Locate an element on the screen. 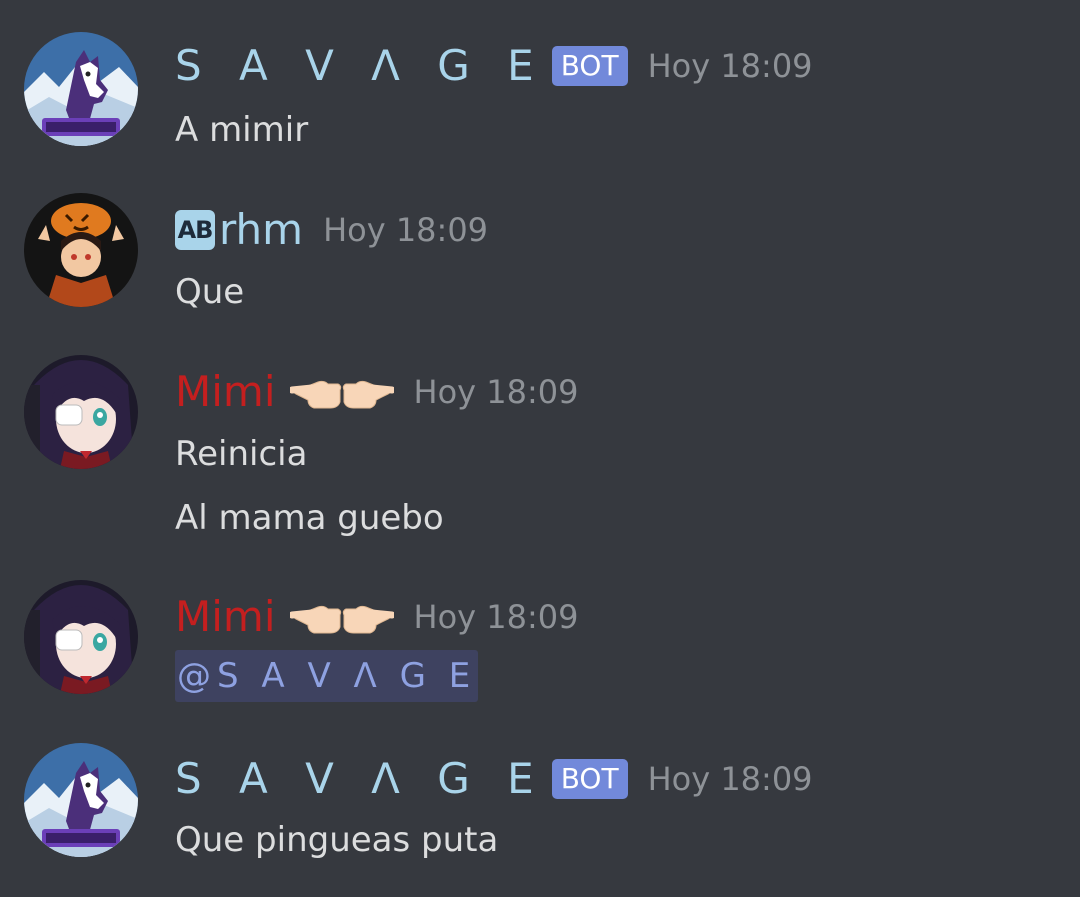 The image size is (1080, 897). pumpkin-anime-avatar-icon is located at coordinates (81, 250).